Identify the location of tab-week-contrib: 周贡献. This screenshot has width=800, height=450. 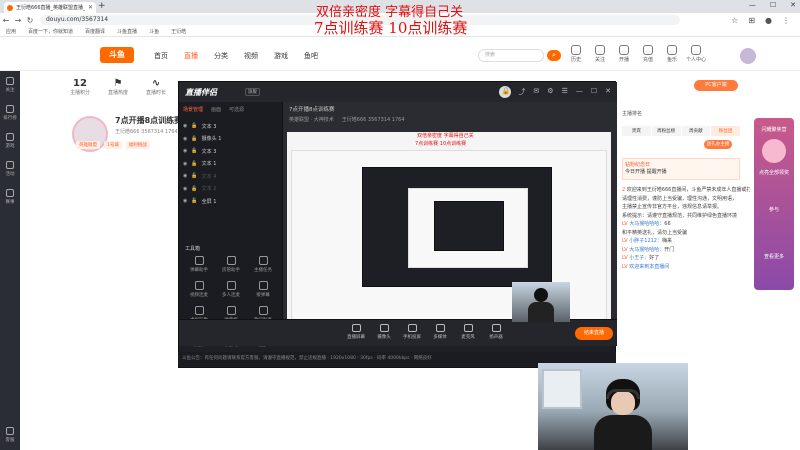
(696, 131).